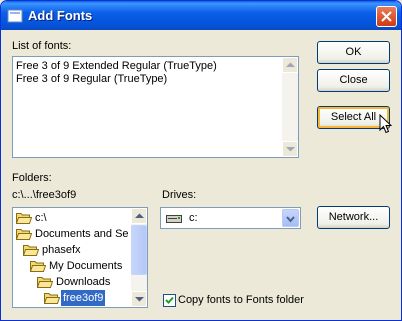 The image size is (402, 321). I want to click on fonts-list-label: List of fonts:, so click(42, 46).